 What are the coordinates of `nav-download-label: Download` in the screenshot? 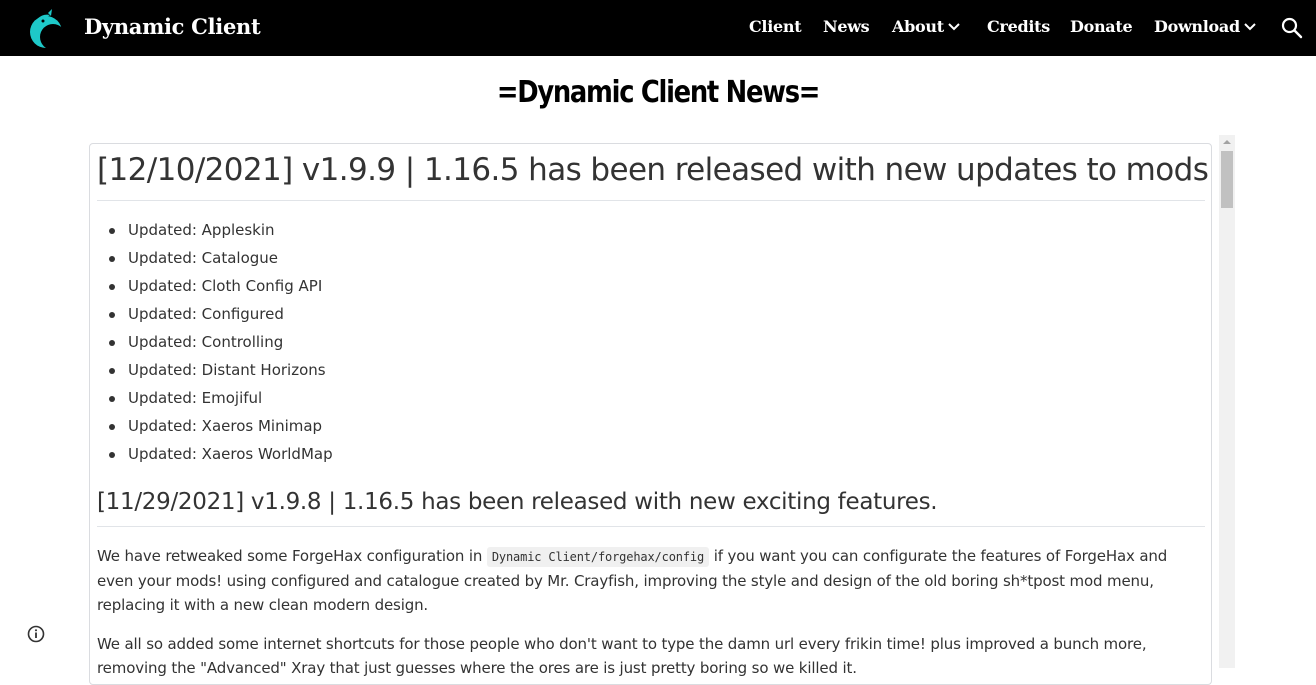 It's located at (1197, 26).